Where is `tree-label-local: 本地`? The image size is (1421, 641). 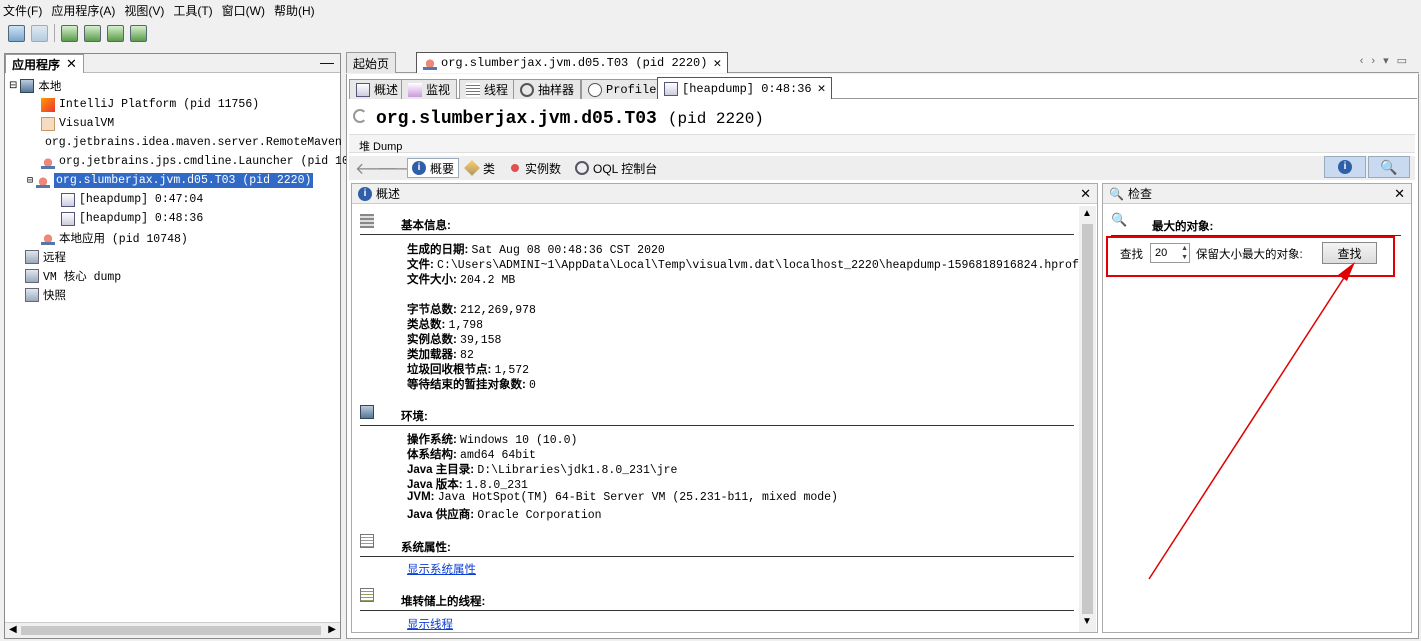 tree-label-local: 本地 is located at coordinates (50, 86).